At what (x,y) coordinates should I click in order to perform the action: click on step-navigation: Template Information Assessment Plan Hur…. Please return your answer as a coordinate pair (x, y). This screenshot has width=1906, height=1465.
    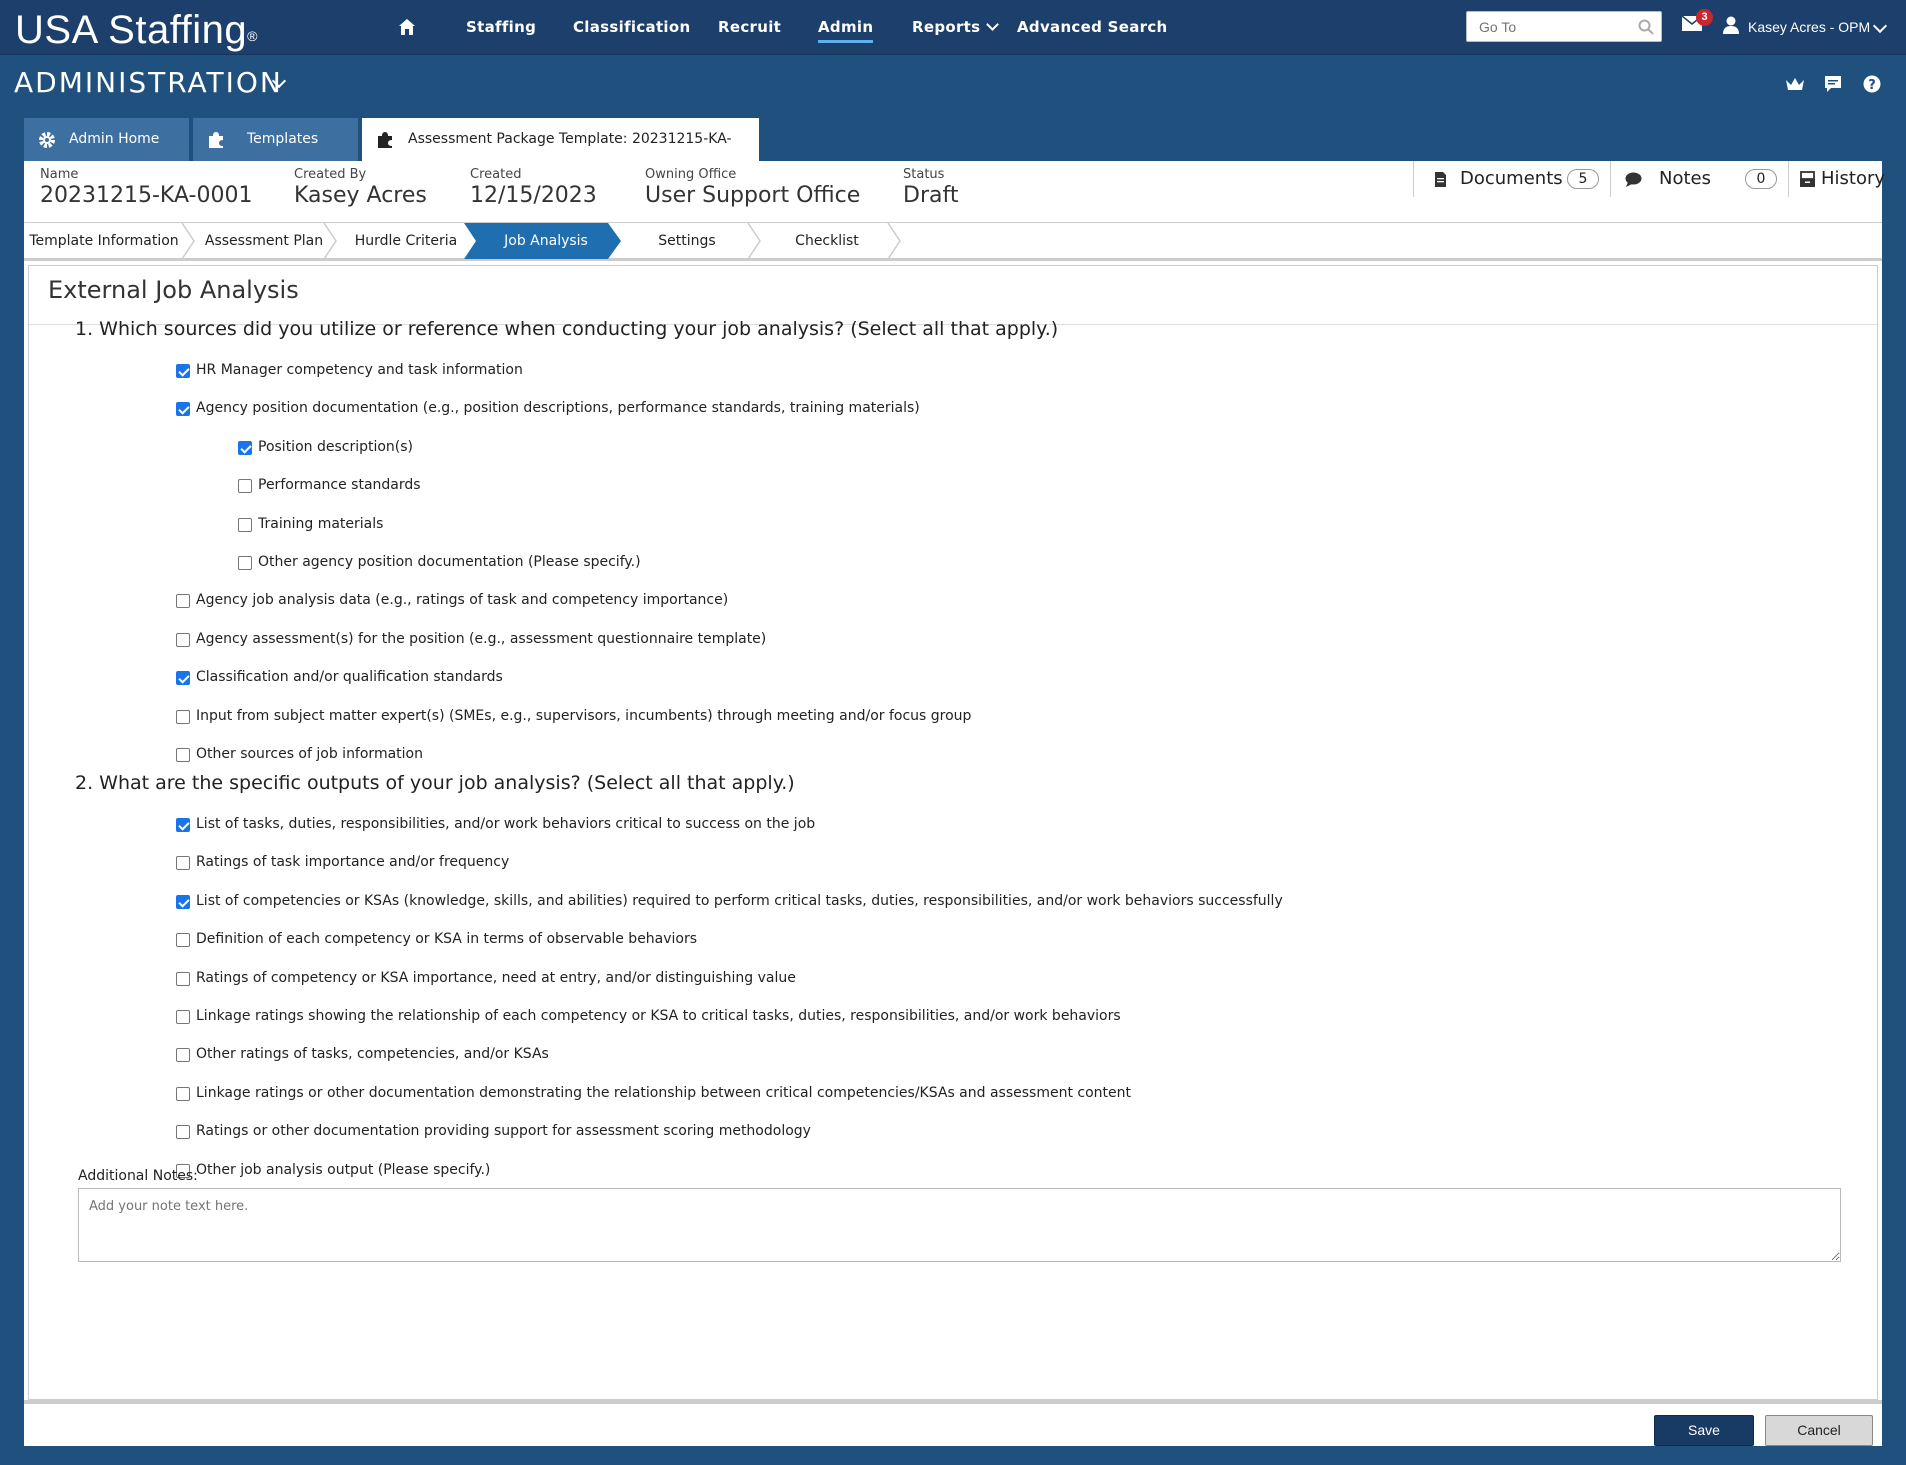
    Looking at the image, I should click on (953, 242).